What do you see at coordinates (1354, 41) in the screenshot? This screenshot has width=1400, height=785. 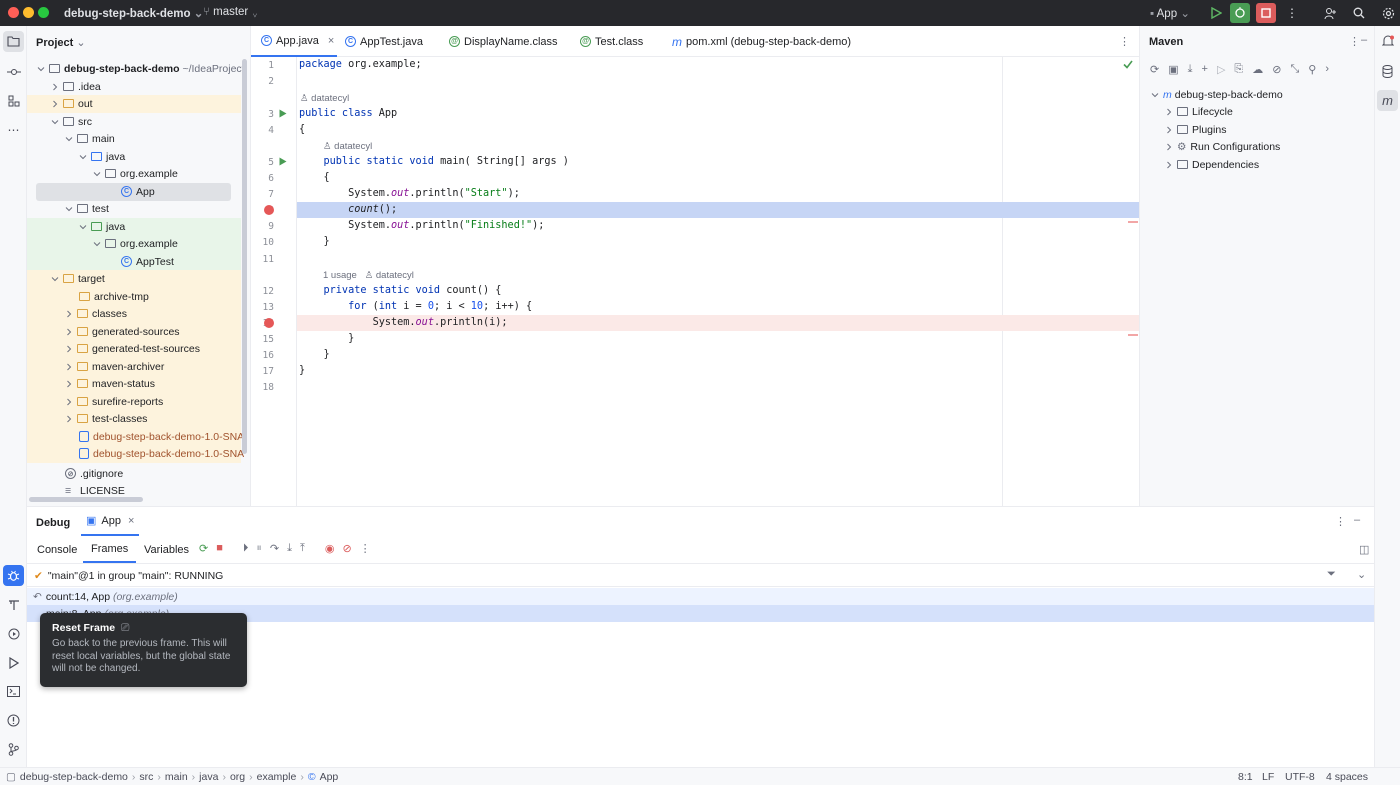 I see `maven-options-button: ⋮` at bounding box center [1354, 41].